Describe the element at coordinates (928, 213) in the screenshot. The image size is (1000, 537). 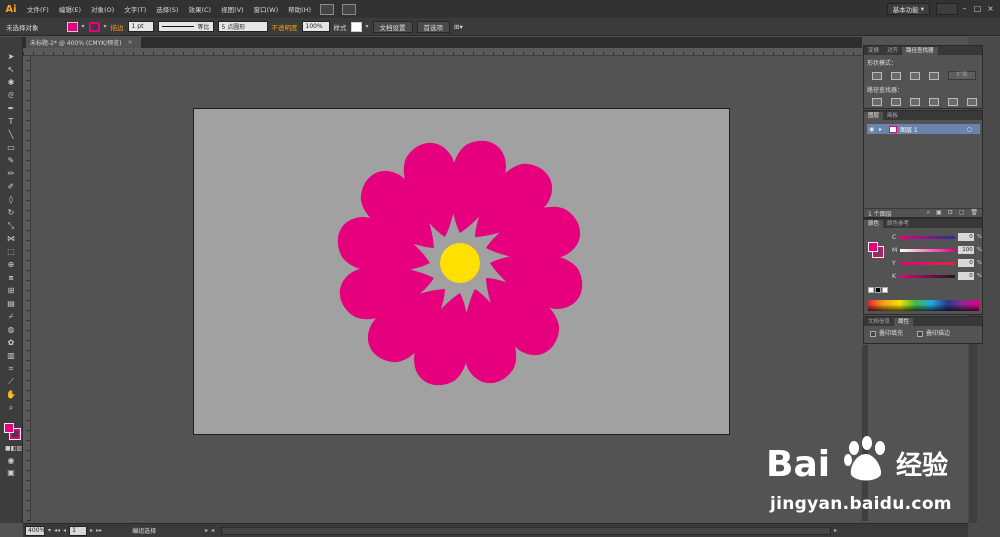
I see `locate-object-icon: ⌕` at that location.